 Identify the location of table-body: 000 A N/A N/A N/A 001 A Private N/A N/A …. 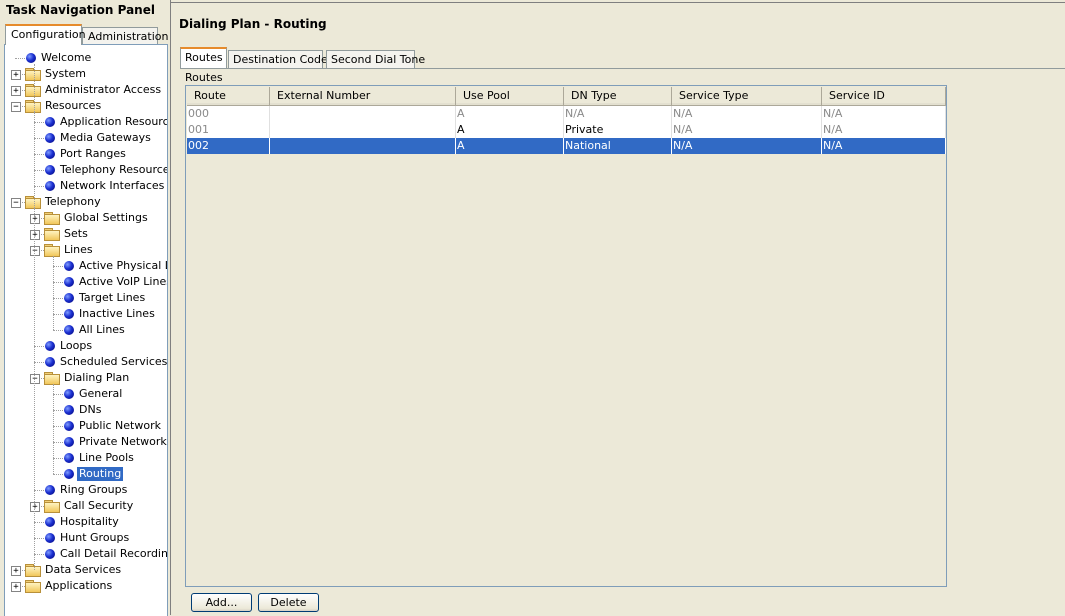
(566, 130).